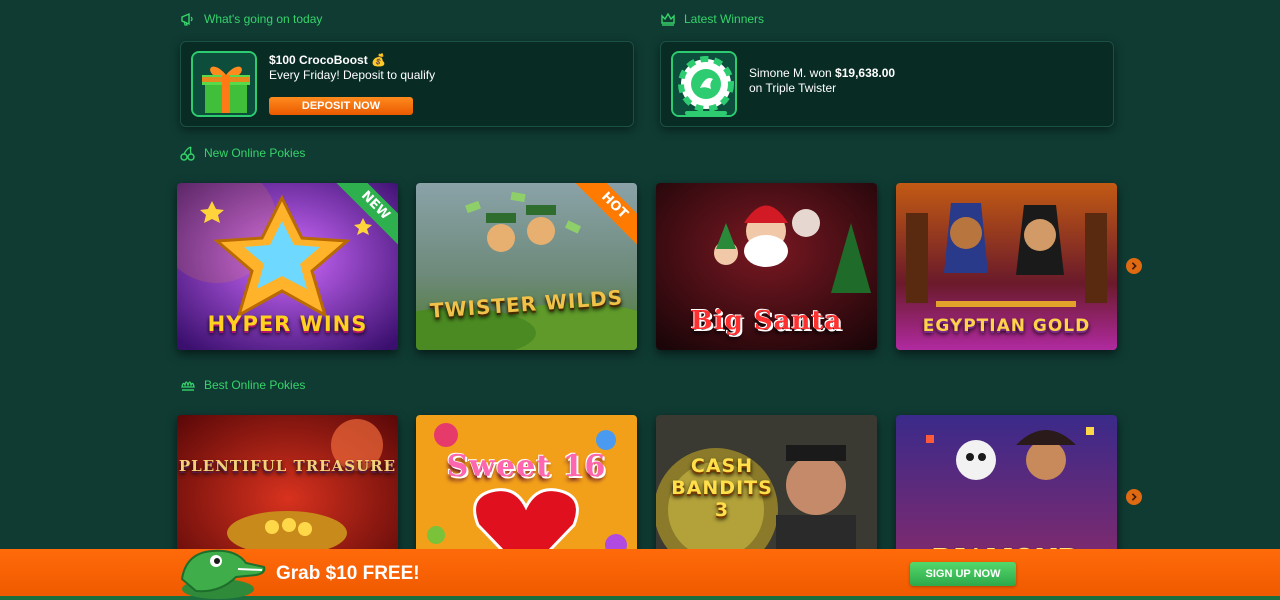 This screenshot has width=1280, height=600. What do you see at coordinates (724, 19) in the screenshot?
I see `section-title-text: Latest Winners` at bounding box center [724, 19].